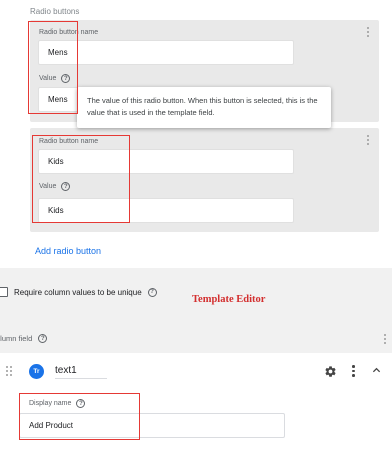 Image resolution: width=392 pixels, height=450 pixels. Describe the element at coordinates (376, 370) in the screenshot. I see `chevron-up-icon` at that location.